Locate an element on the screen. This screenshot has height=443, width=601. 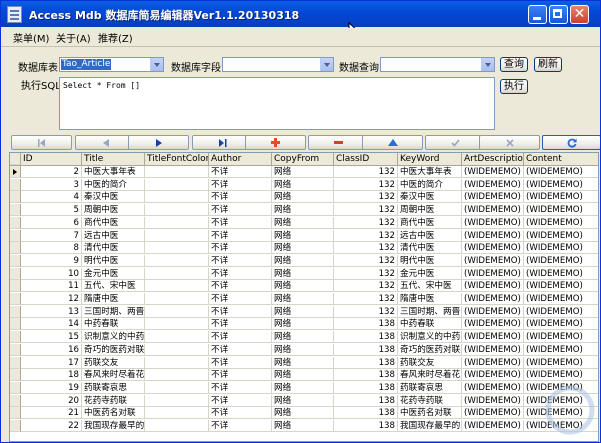
column-header: TitleFontColor is located at coordinates (177, 159).